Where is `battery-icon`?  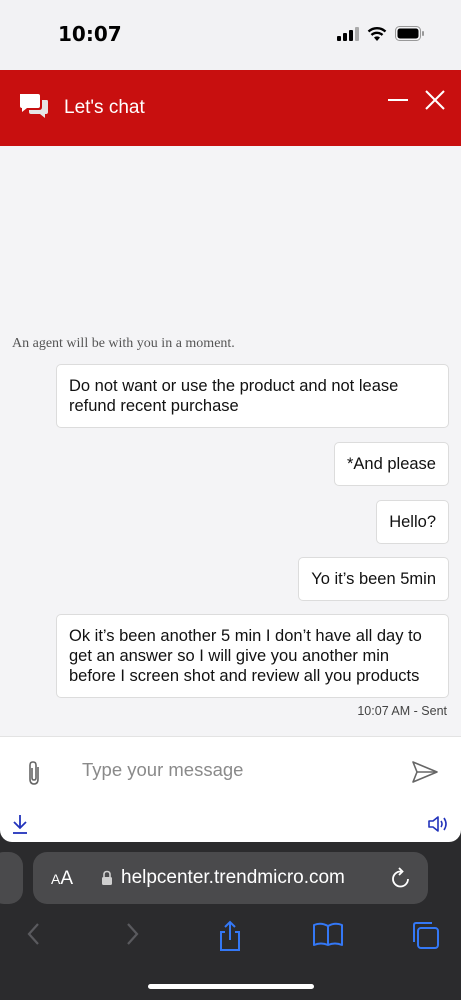
battery-icon is located at coordinates (409, 33).